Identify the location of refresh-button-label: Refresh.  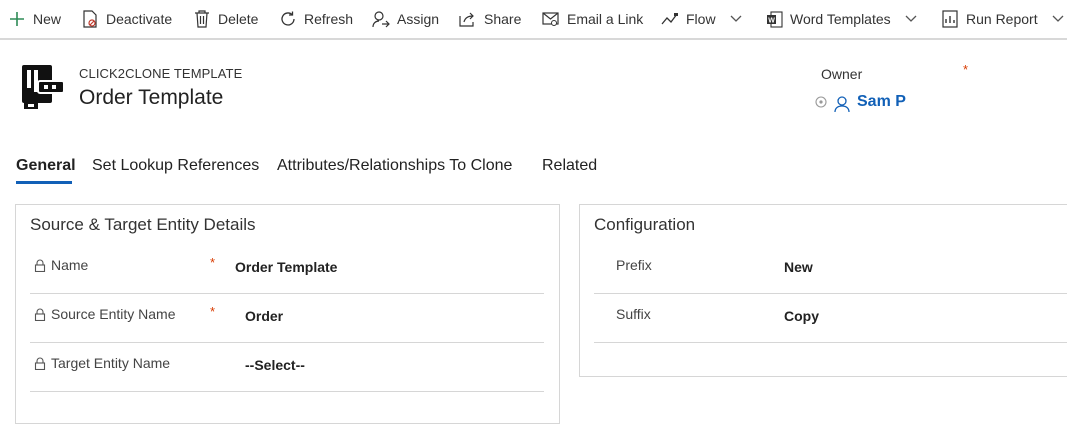
(329, 19).